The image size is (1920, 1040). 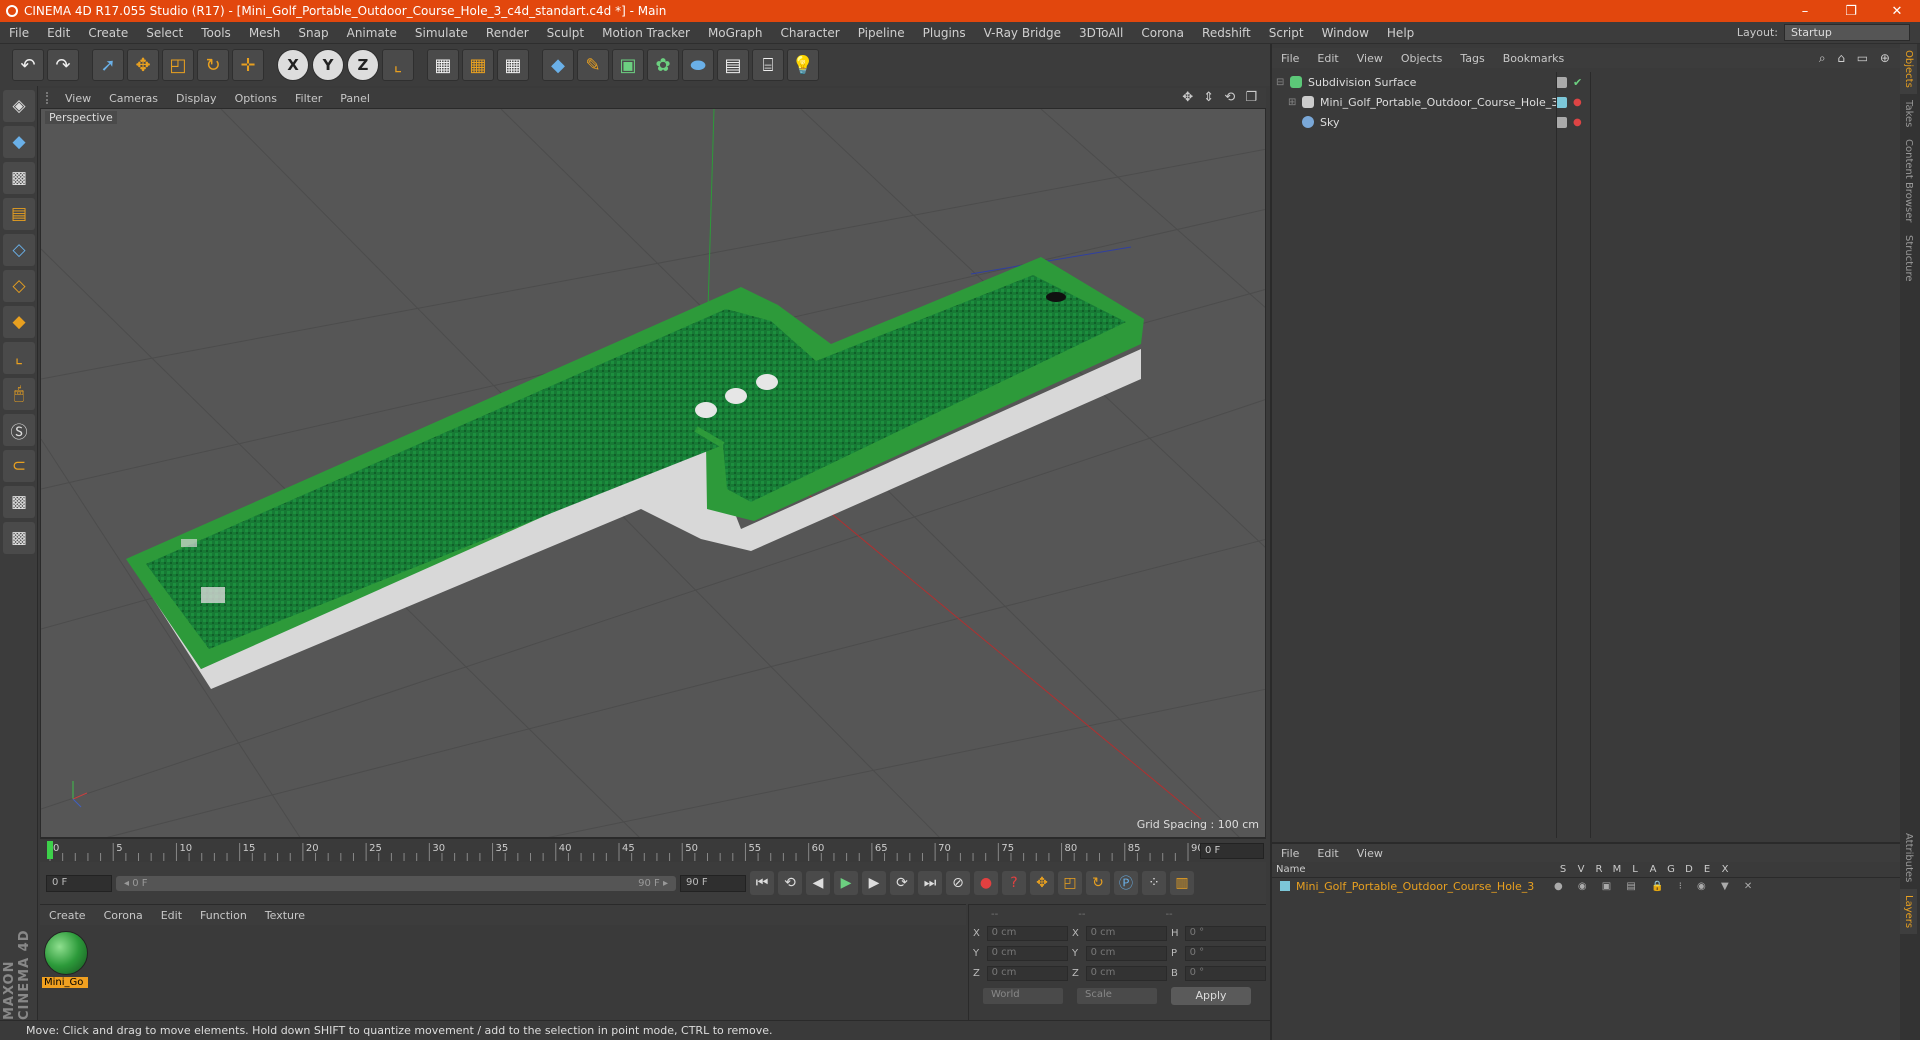 I want to click on menu-select: Select, so click(x=164, y=33).